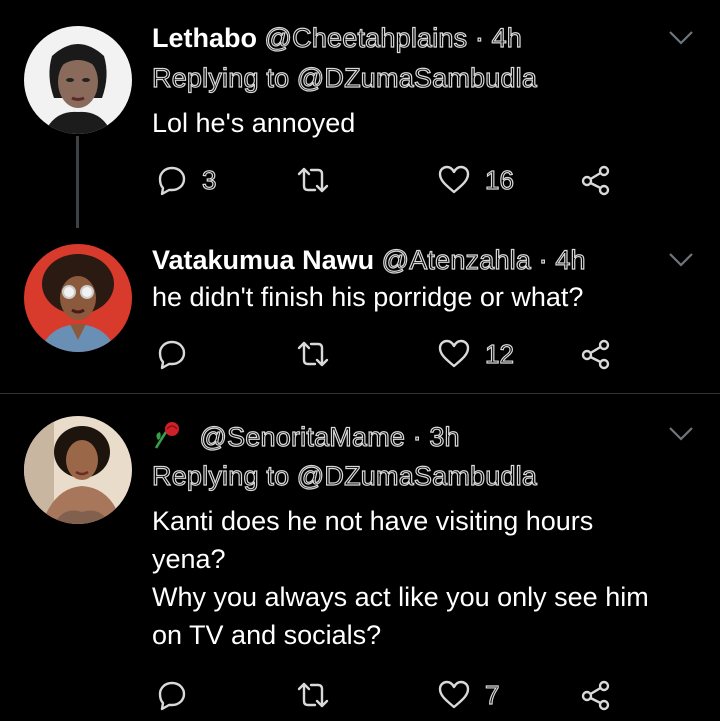  Describe the element at coordinates (168, 438) in the screenshot. I see `rose-emoji-icon` at that location.